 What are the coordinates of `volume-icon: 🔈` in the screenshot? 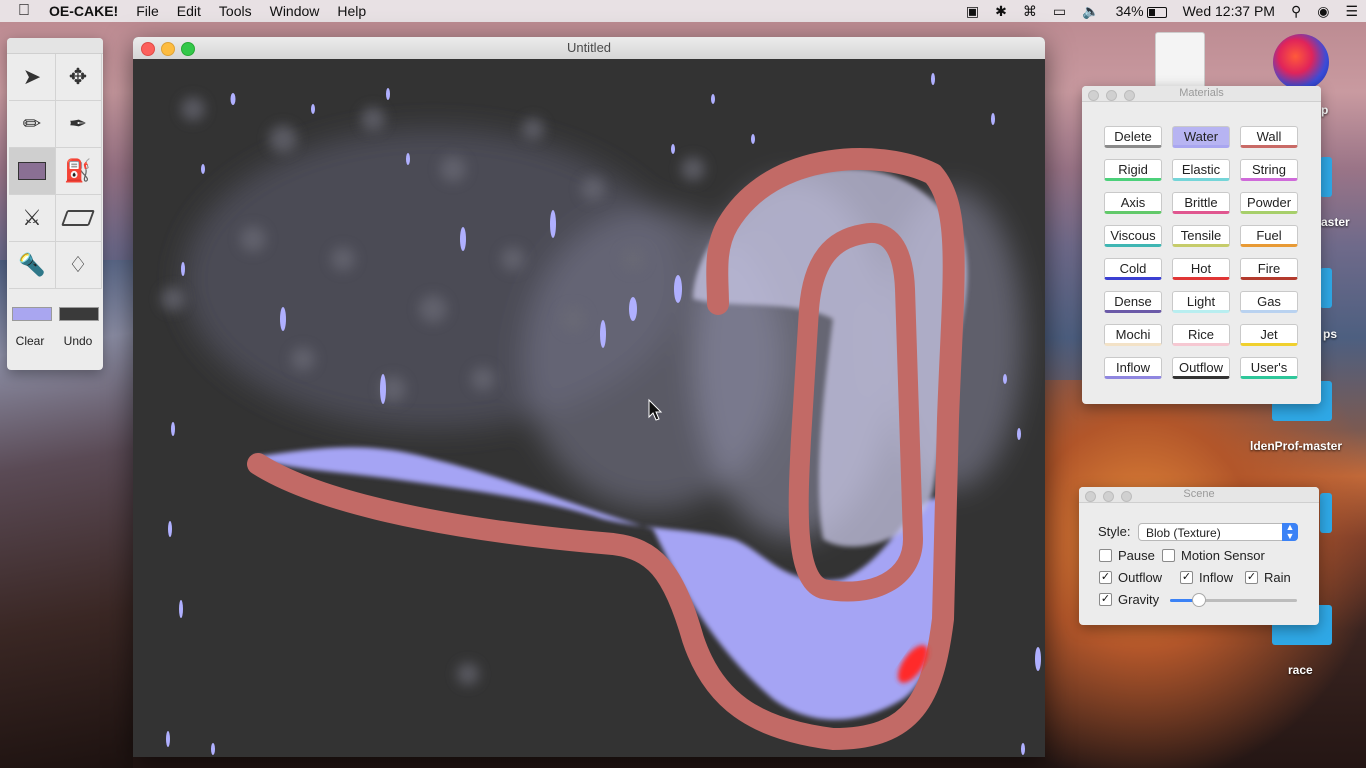 It's located at (1090, 11).